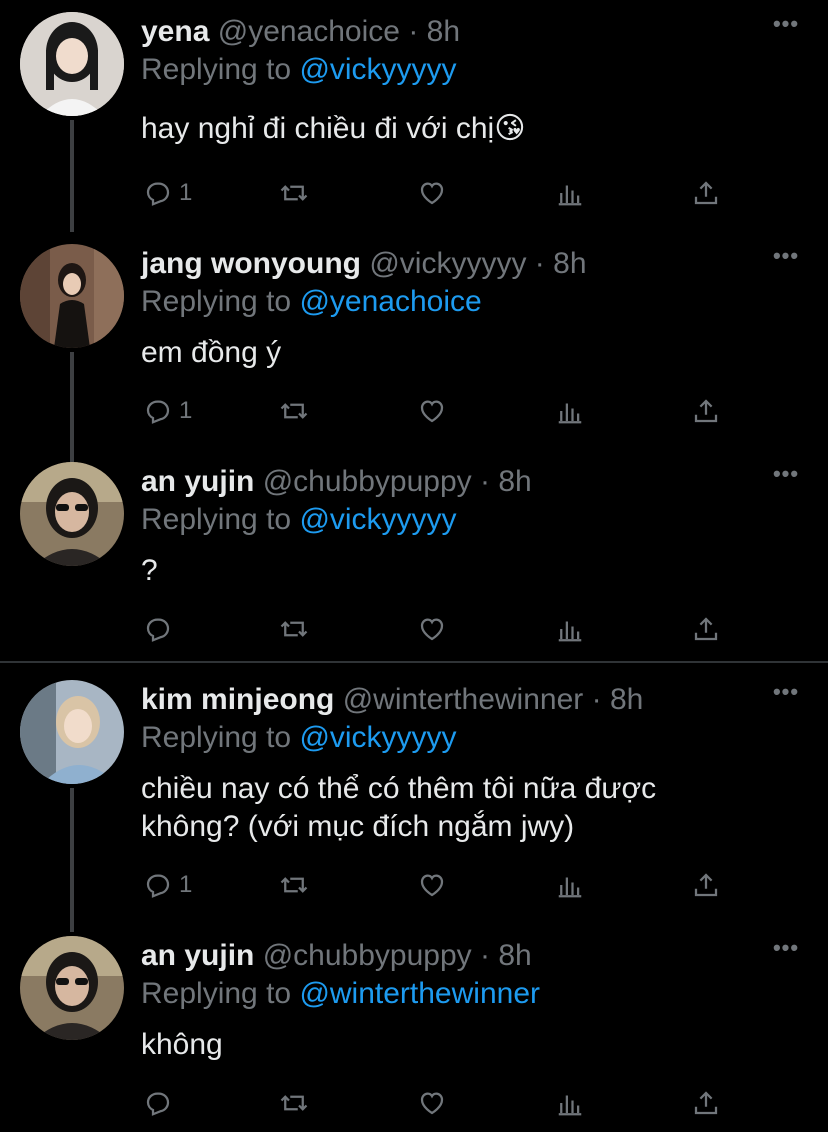 The width and height of the screenshot is (828, 1132). Describe the element at coordinates (390, 301) in the screenshot. I see `reply-mention: @yenachoice` at that location.